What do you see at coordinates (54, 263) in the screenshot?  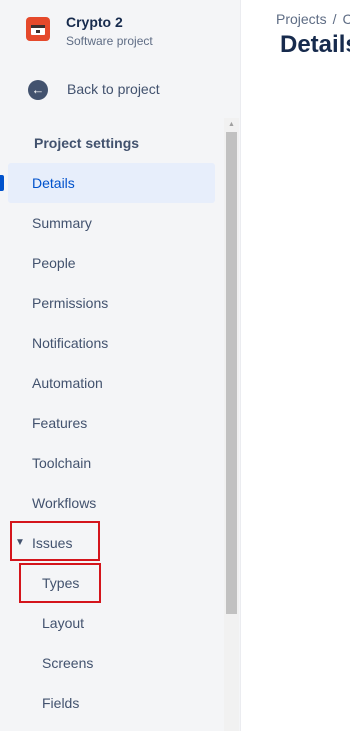 I see `sidebar-item-label: People` at bounding box center [54, 263].